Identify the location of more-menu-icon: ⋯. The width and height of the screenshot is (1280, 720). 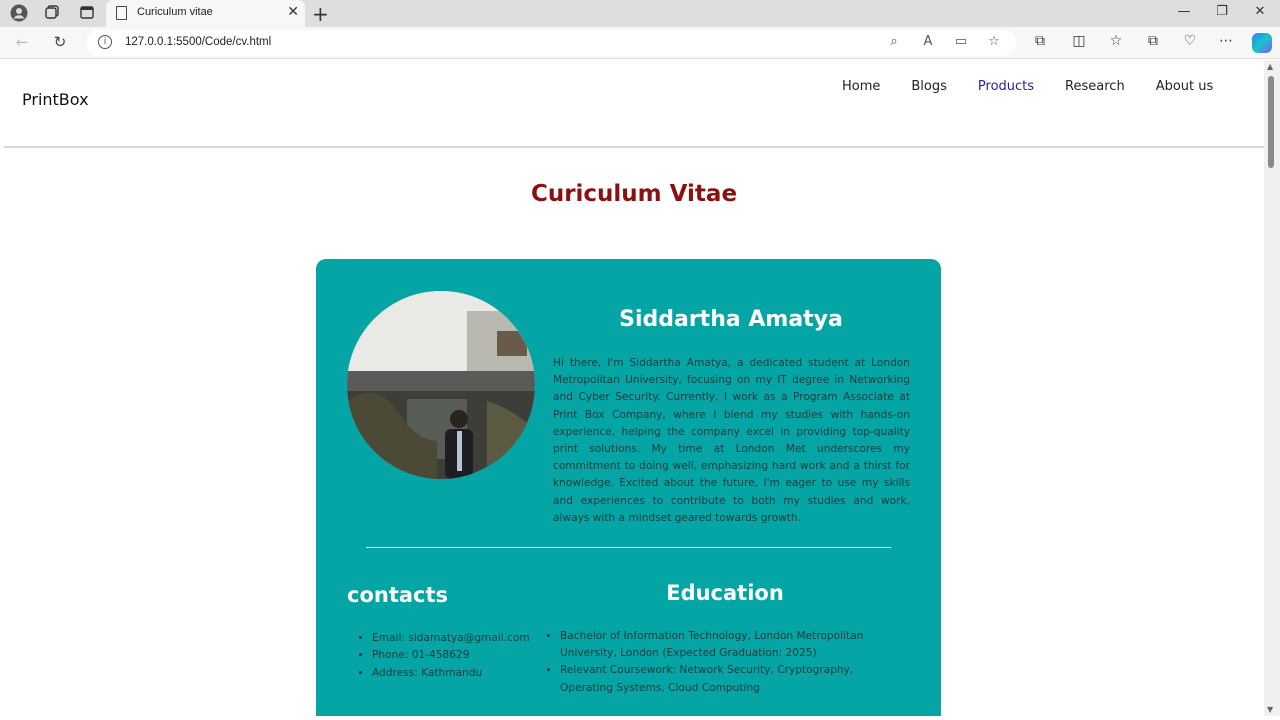
(1226, 41).